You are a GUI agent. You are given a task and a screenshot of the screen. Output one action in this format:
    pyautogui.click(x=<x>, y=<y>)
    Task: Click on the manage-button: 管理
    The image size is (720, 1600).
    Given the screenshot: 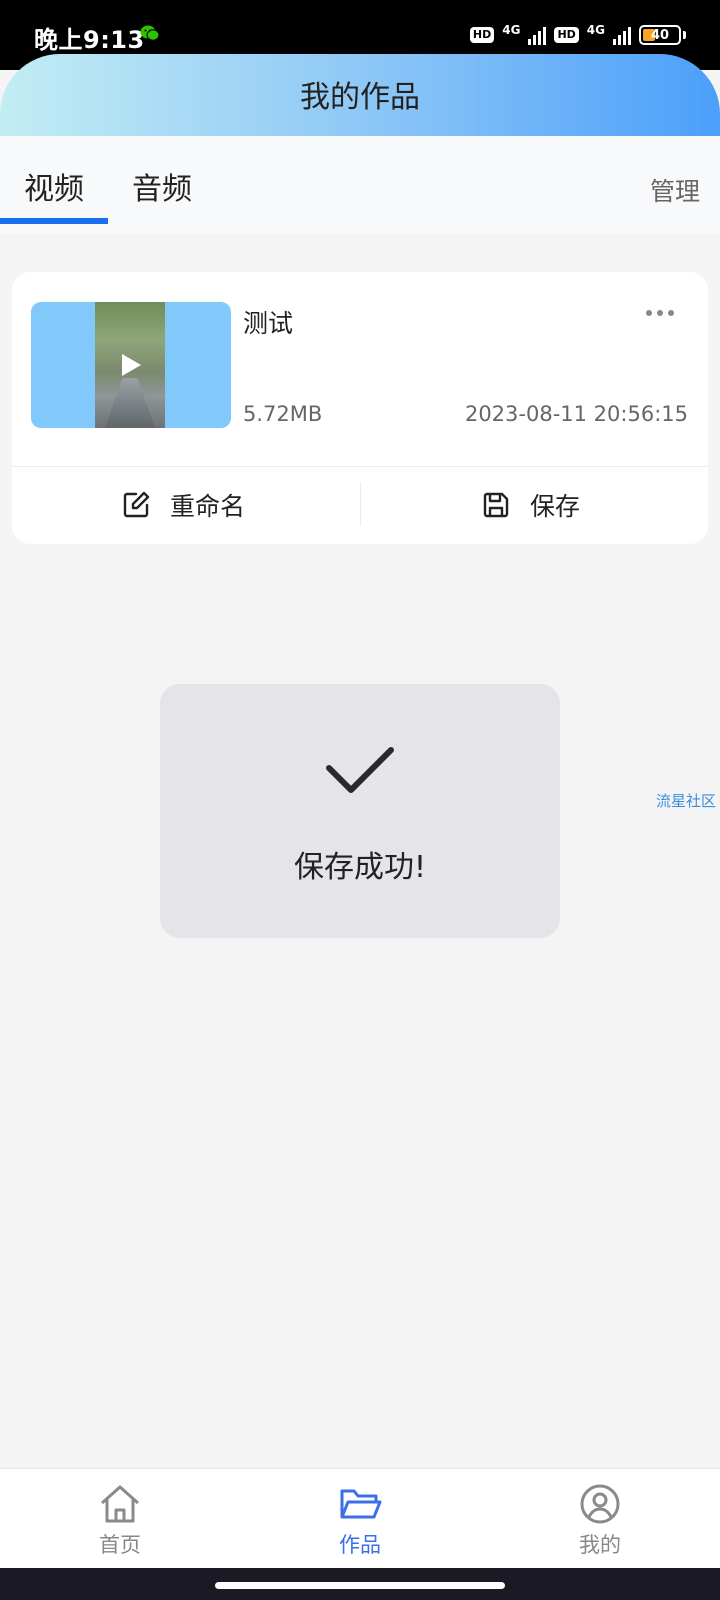 What is the action you would take?
    pyautogui.click(x=675, y=190)
    